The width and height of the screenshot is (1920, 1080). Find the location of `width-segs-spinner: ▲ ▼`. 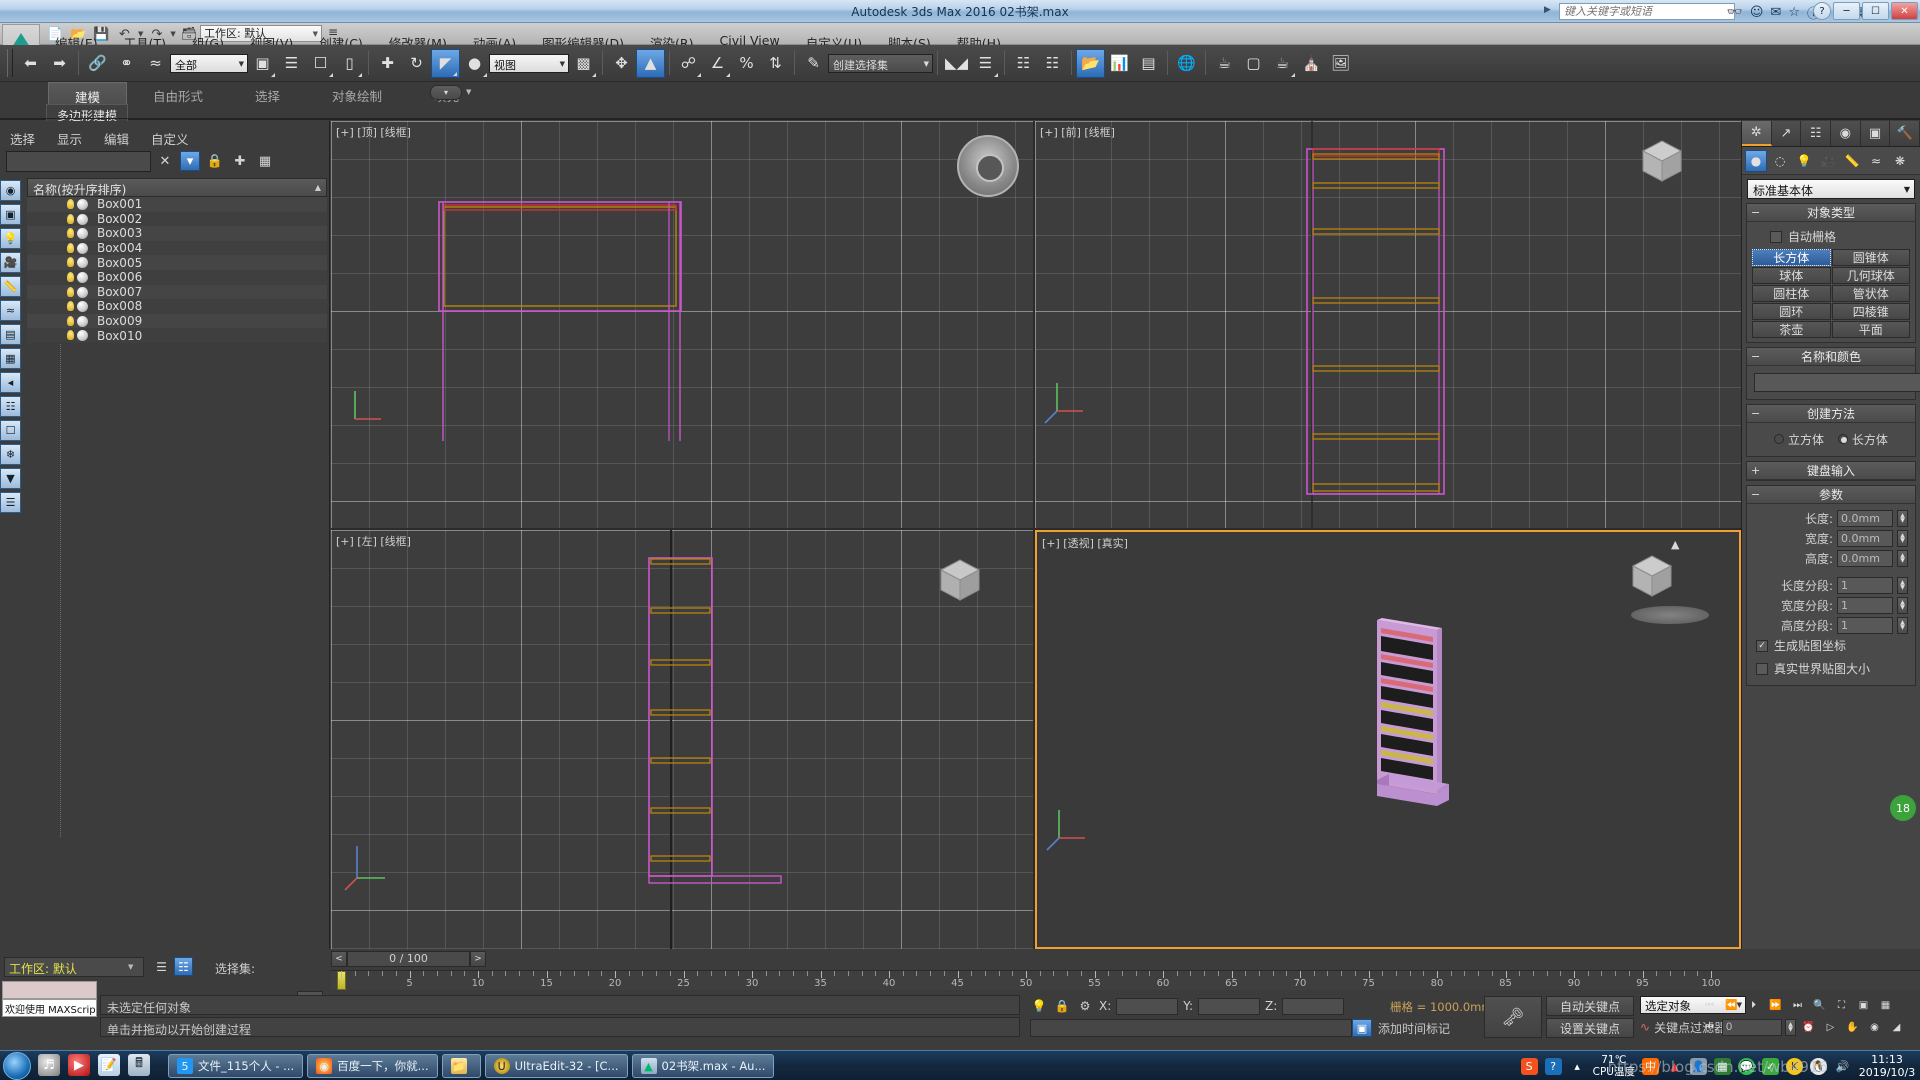

width-segs-spinner: ▲ ▼ is located at coordinates (1902, 605).